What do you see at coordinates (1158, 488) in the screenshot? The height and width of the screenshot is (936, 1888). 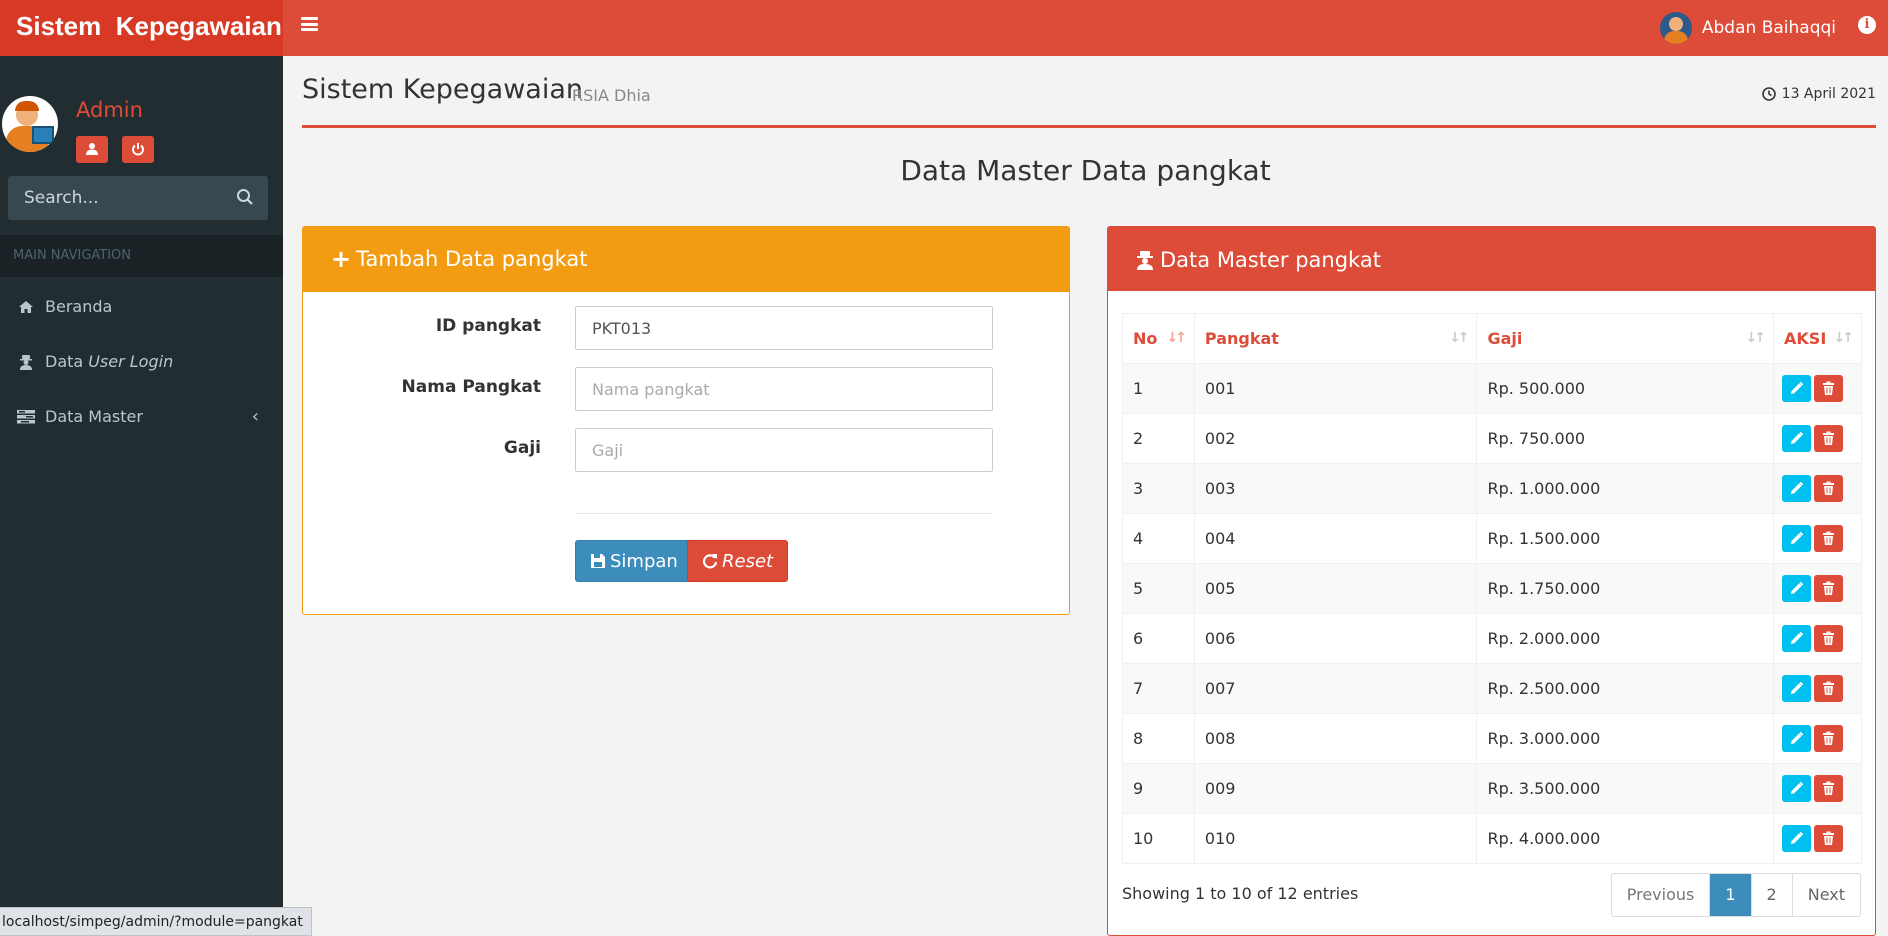 I see `cell-no: 3` at bounding box center [1158, 488].